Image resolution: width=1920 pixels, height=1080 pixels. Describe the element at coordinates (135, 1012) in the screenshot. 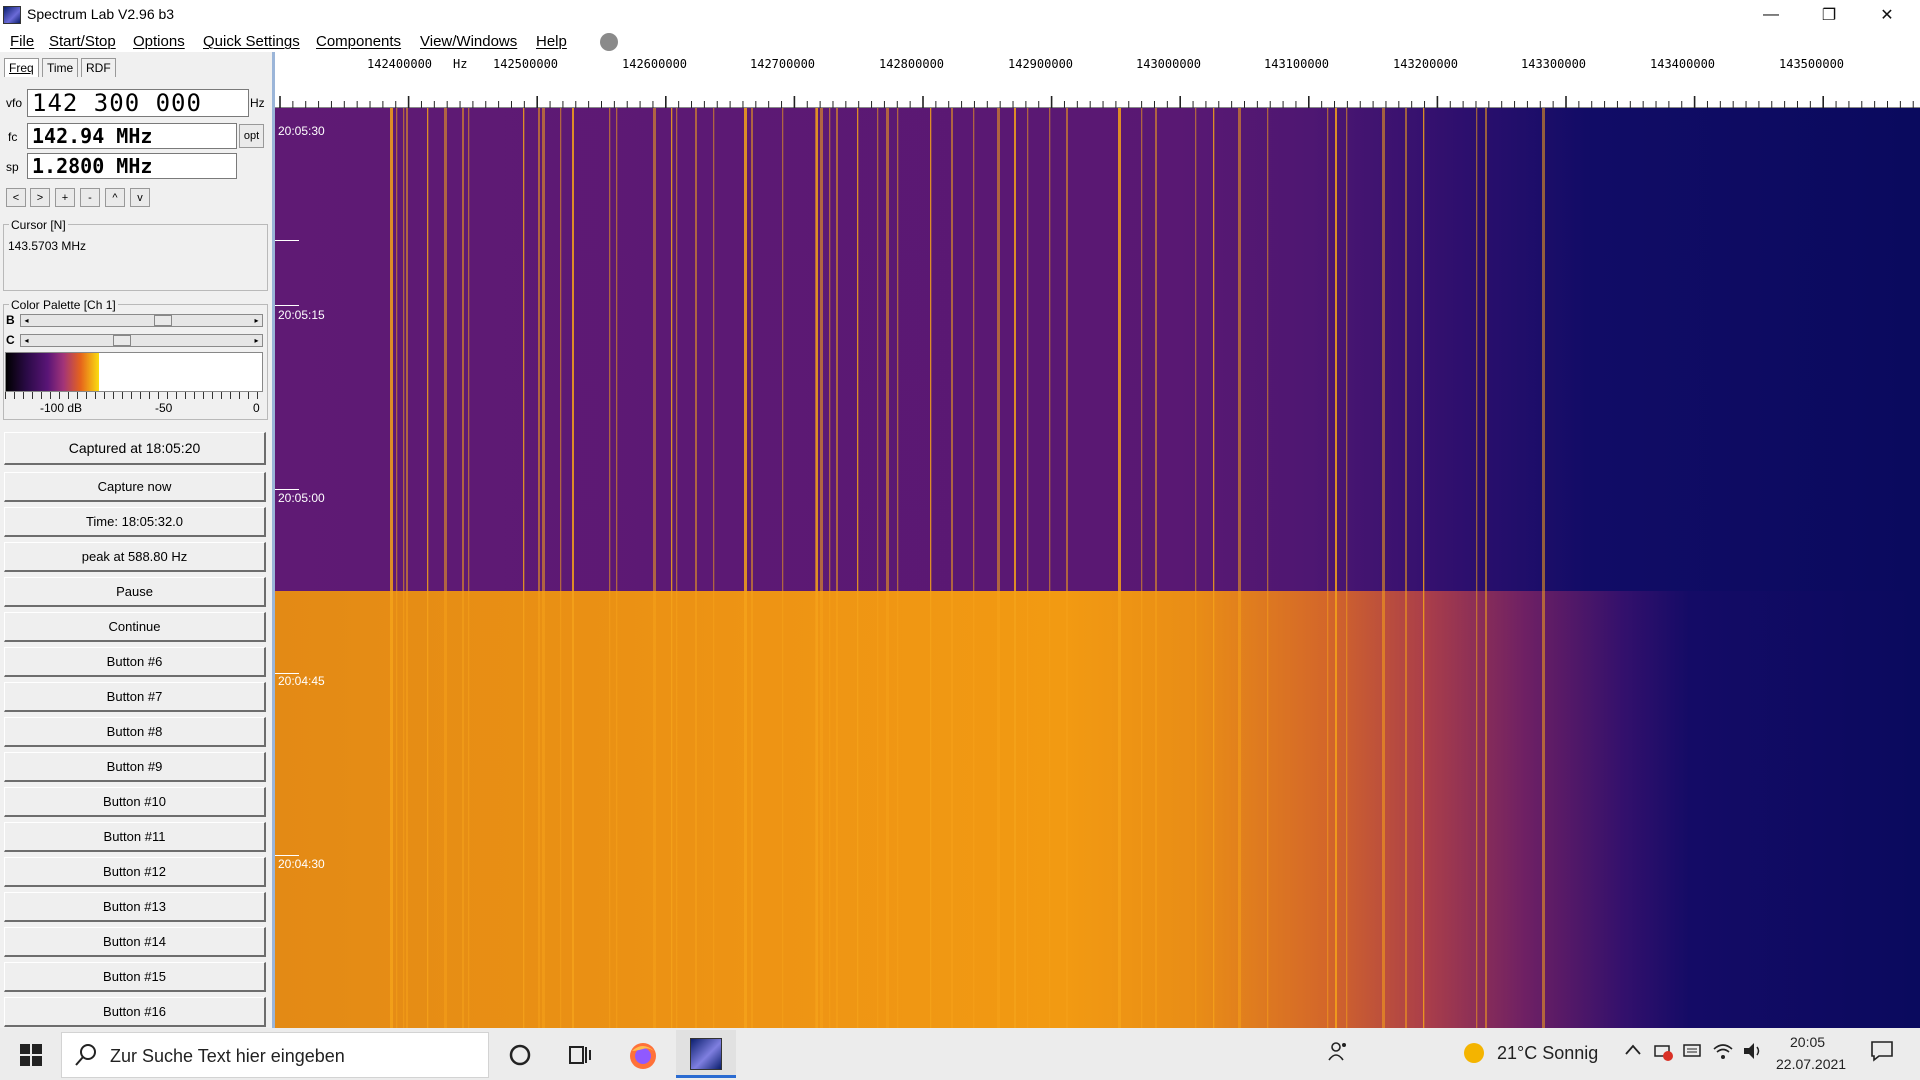

I see `button-16: Button #16` at that location.